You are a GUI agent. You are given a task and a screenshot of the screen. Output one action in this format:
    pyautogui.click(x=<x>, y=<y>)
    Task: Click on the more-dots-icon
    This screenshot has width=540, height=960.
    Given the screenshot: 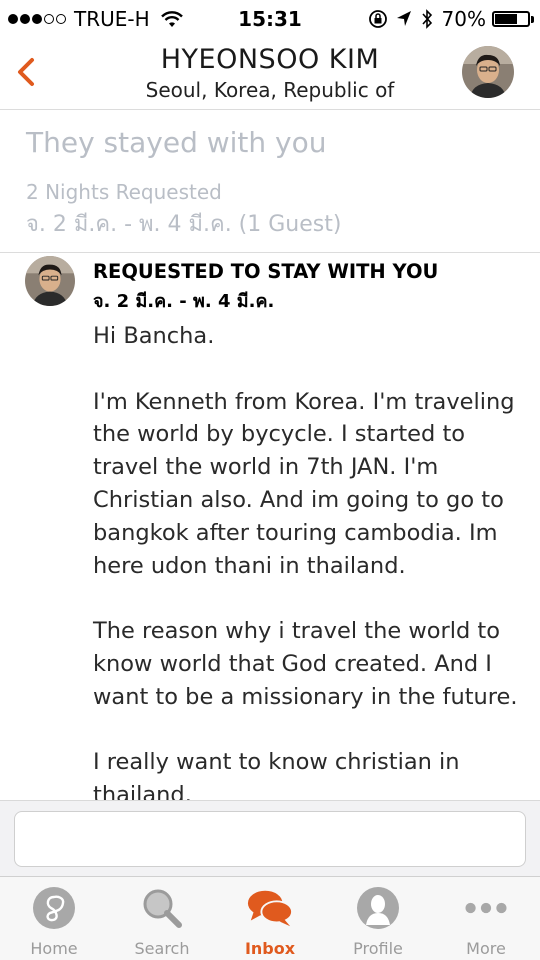 What is the action you would take?
    pyautogui.click(x=486, y=908)
    